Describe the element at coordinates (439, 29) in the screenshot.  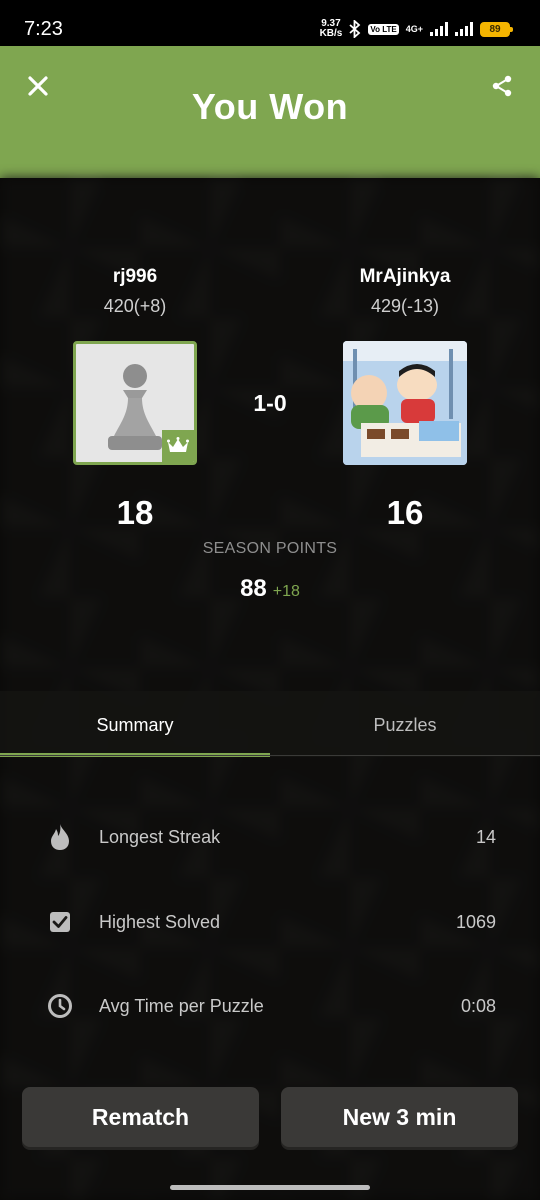
I see `signal-strength-icon` at that location.